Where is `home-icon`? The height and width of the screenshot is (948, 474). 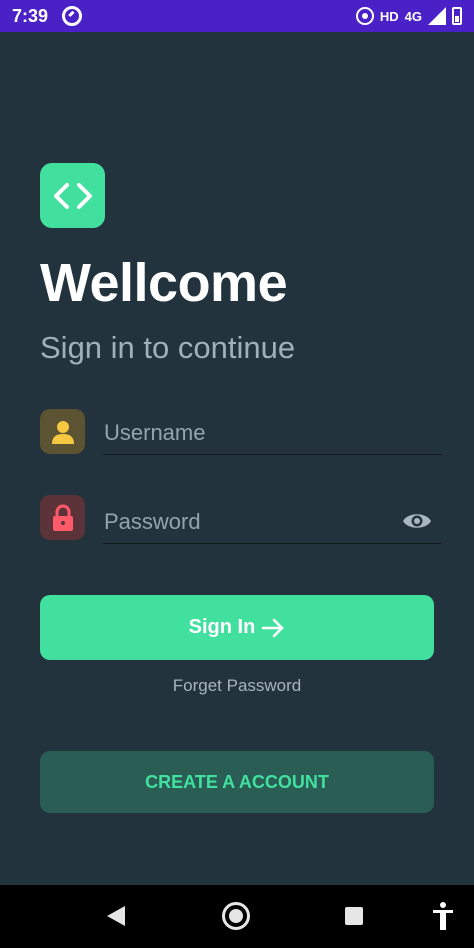 home-icon is located at coordinates (236, 916).